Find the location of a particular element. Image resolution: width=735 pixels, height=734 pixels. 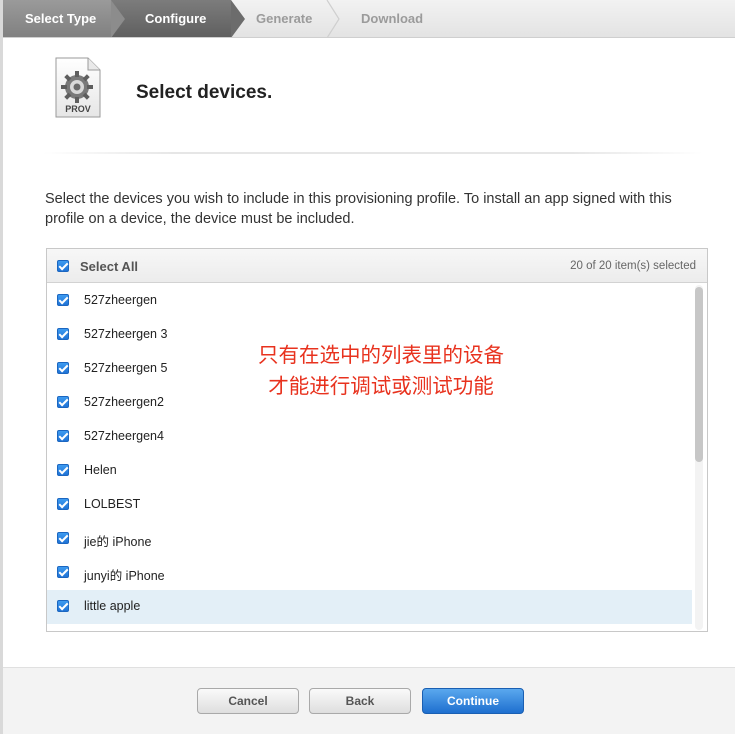

step-configure: Configure is located at coordinates (171, 18).